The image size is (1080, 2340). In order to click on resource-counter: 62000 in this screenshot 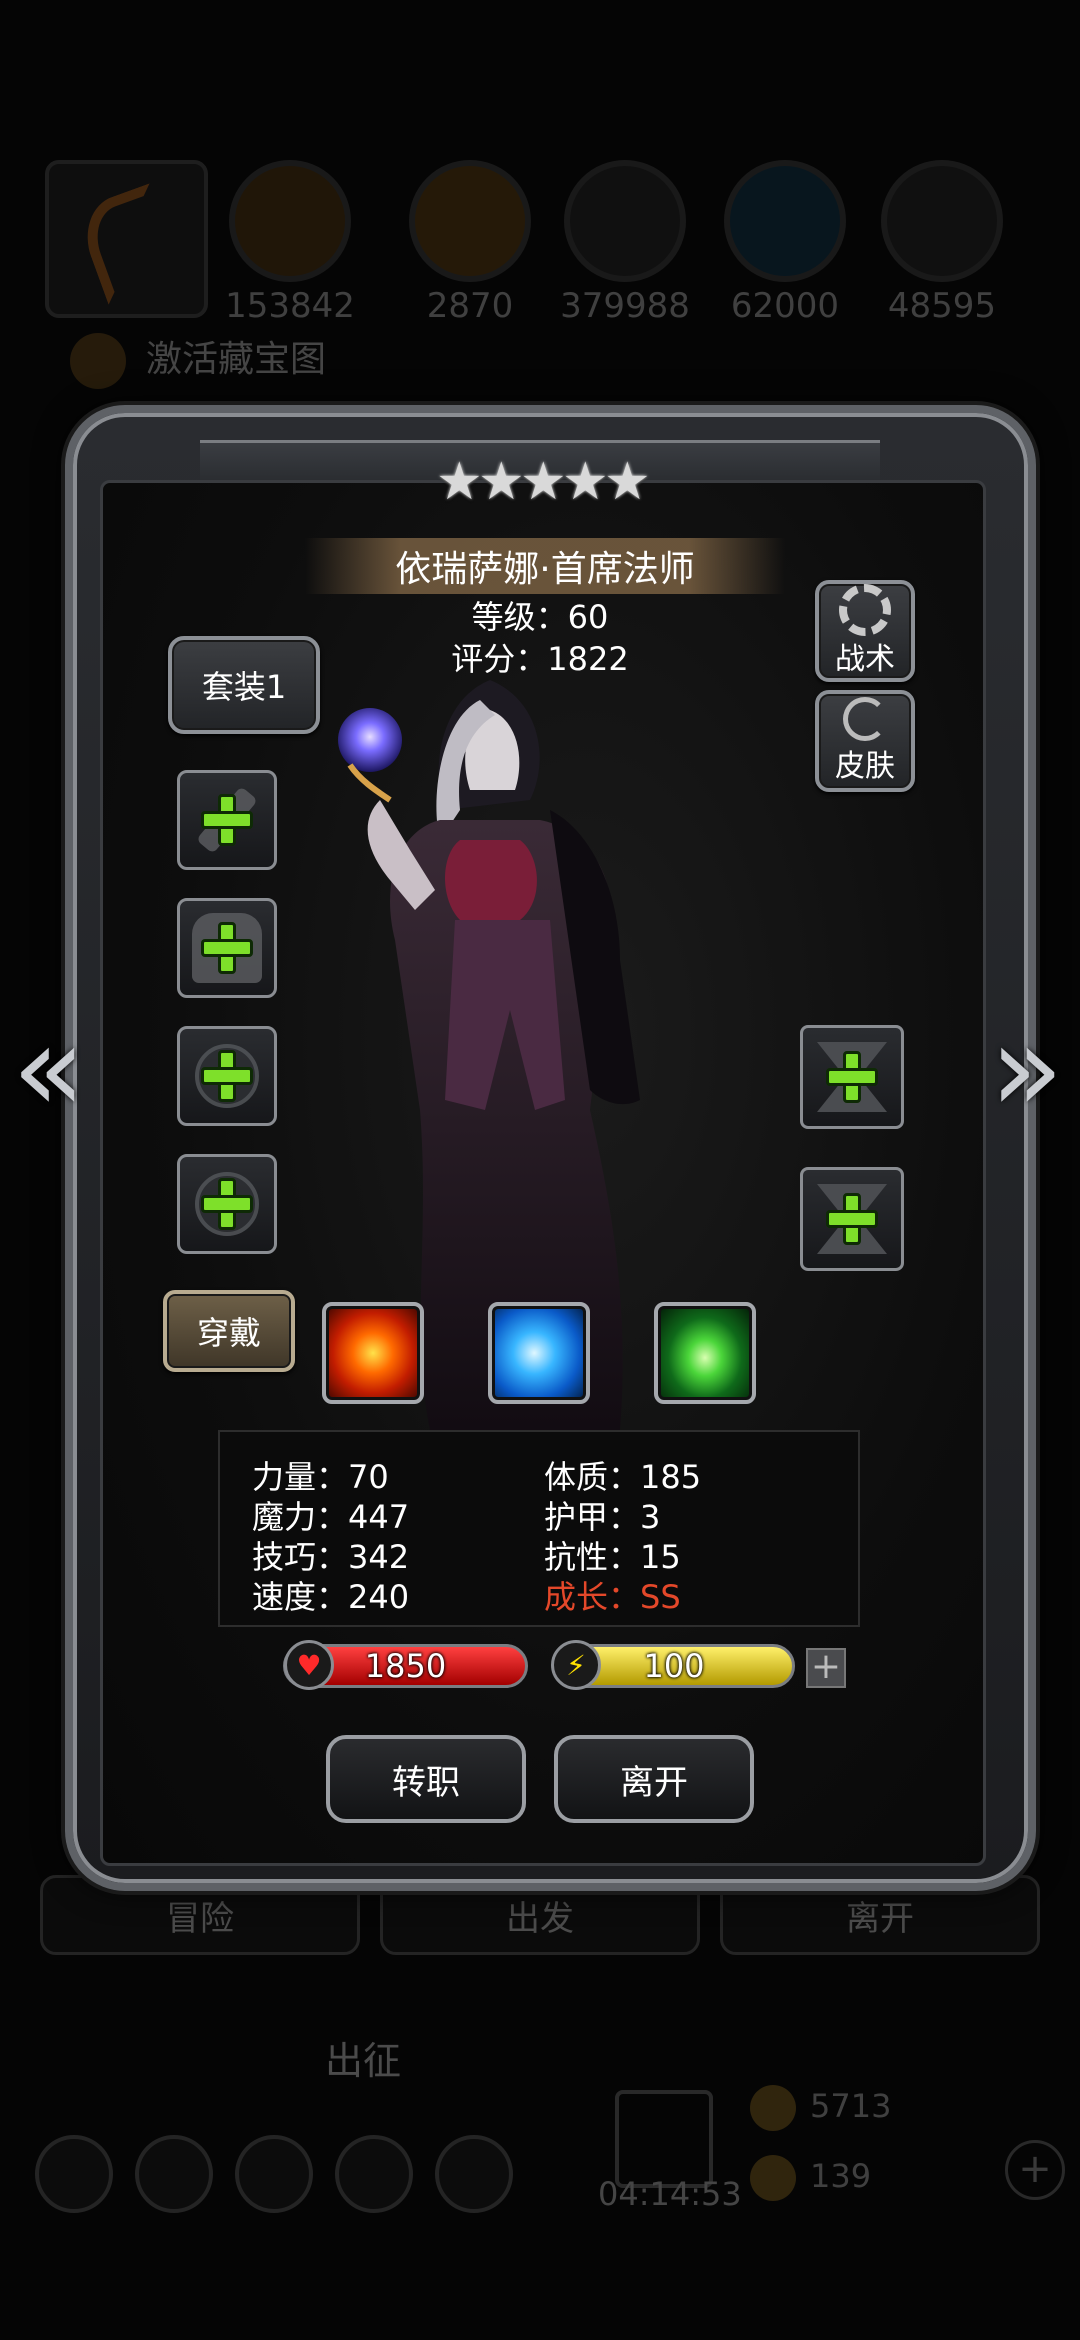, I will do `click(785, 243)`.